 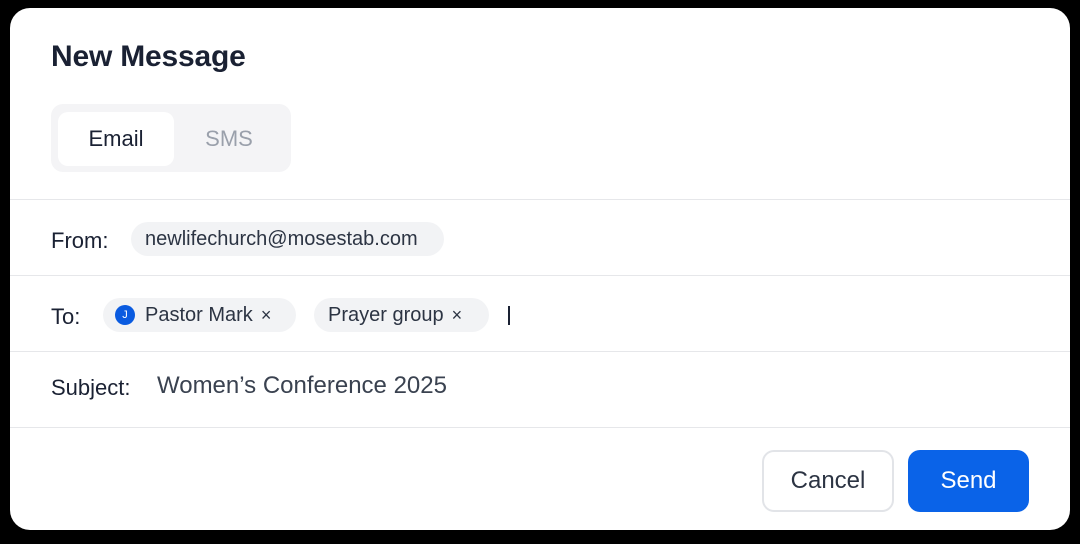 I want to click on recipient-name: Prayer group, so click(x=386, y=314).